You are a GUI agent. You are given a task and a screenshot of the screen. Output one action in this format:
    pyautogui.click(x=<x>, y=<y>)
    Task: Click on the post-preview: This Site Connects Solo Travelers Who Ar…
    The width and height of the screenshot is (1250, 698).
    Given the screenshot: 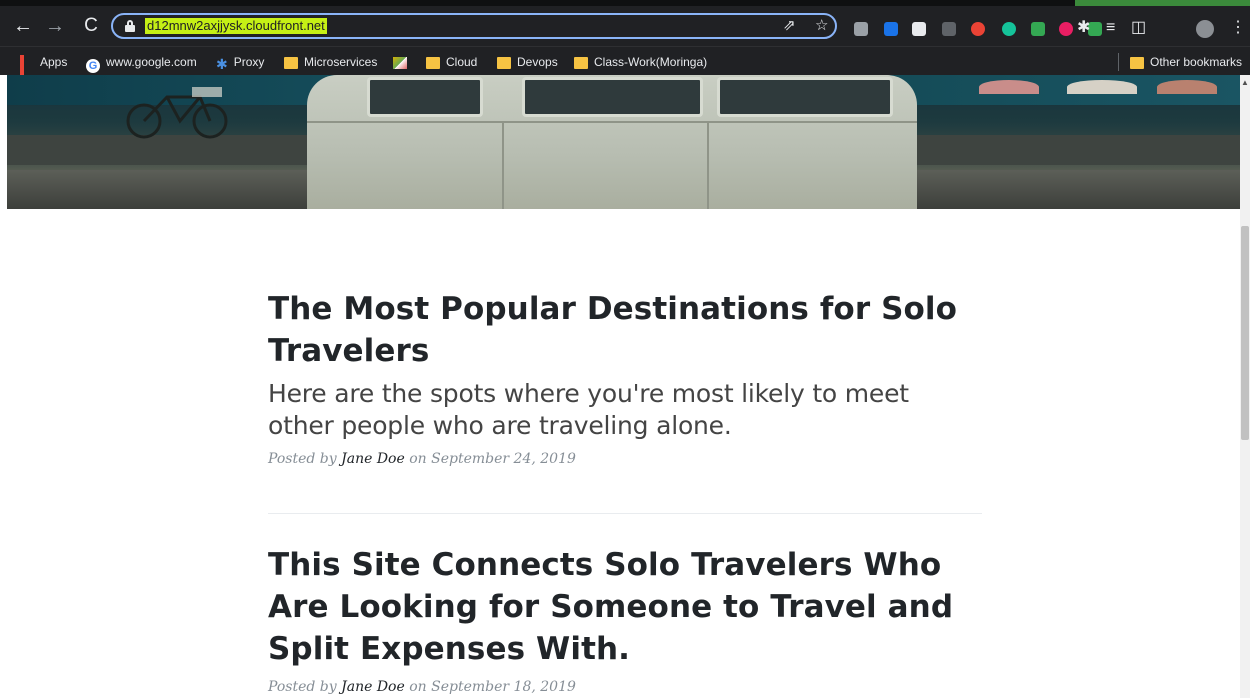 What is the action you would take?
    pyautogui.click(x=625, y=620)
    